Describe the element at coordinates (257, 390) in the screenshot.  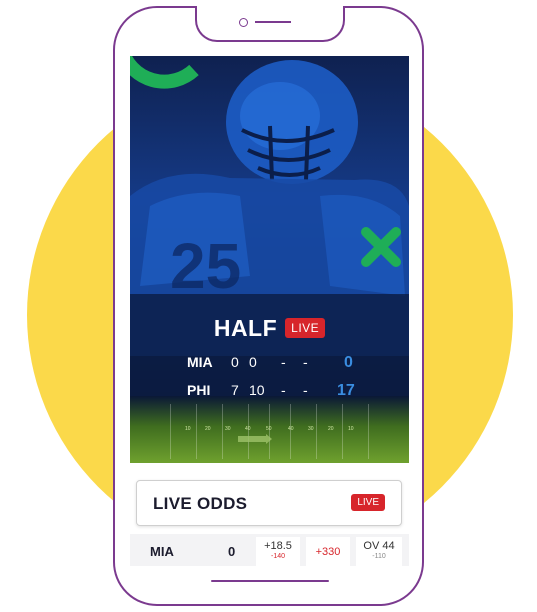
I see `quarter-score: 10` at that location.